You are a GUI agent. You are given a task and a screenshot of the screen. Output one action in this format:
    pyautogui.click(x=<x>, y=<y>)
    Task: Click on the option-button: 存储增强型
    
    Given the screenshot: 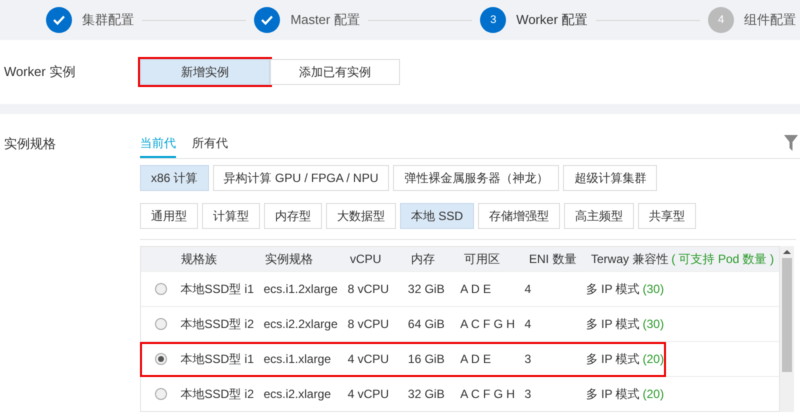 What is the action you would take?
    pyautogui.click(x=519, y=216)
    